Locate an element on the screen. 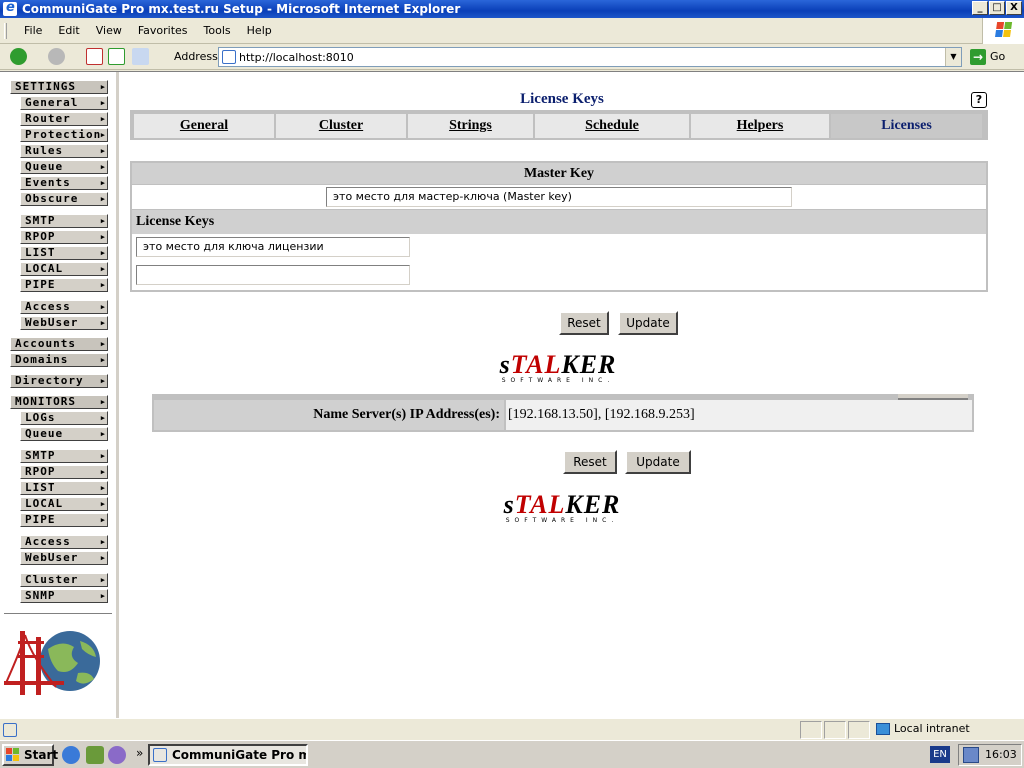 Image resolution: width=1024 pixels, height=768 pixels. tab-helpers: Helpers is located at coordinates (760, 126).